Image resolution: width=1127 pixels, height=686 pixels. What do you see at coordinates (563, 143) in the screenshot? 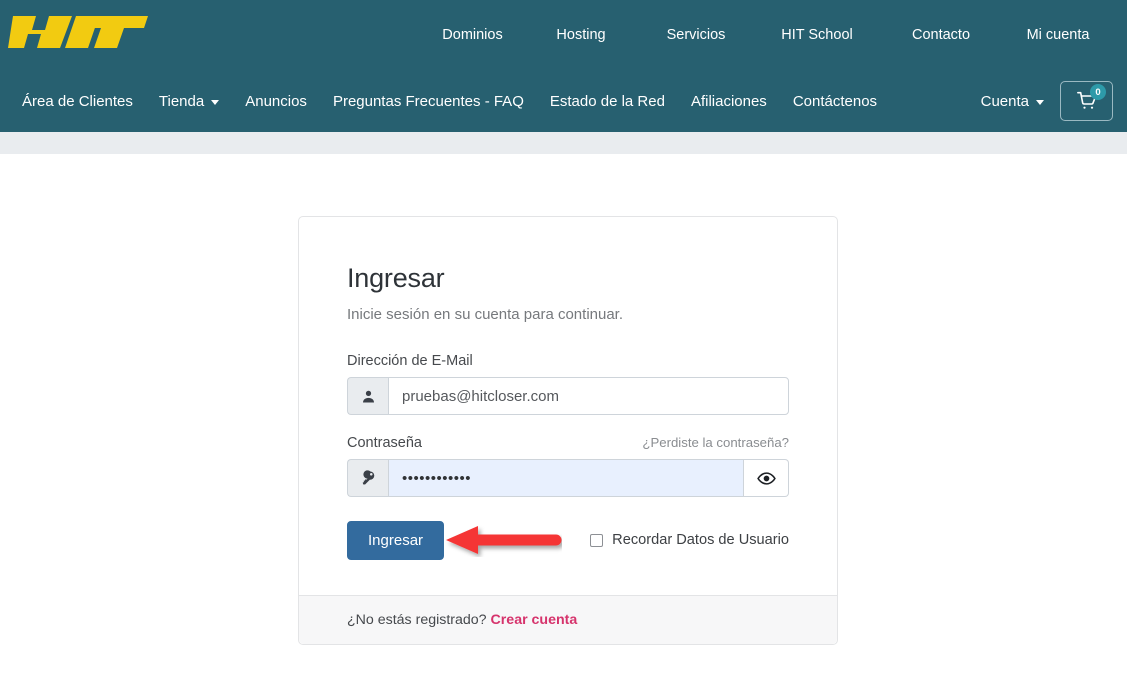
I see `page-divider-strip` at bounding box center [563, 143].